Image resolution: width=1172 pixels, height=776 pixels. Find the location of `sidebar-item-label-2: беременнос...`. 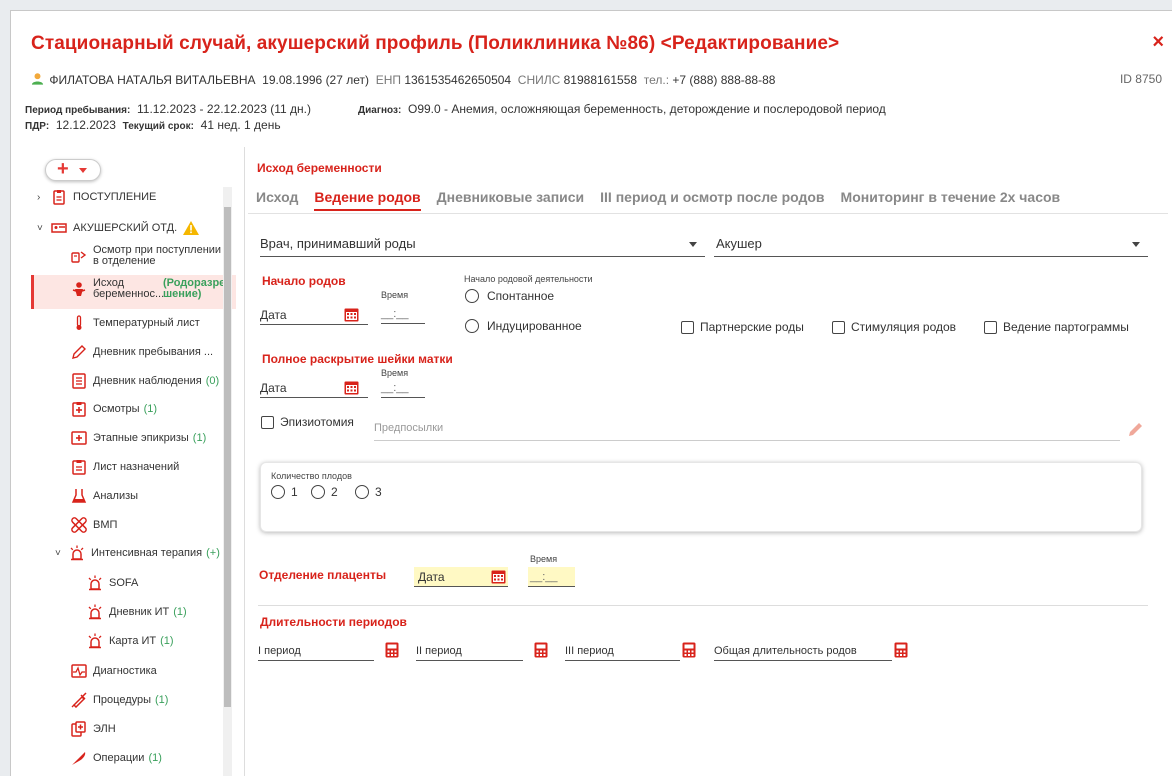

sidebar-item-label-2: беременнос... is located at coordinates (129, 294).